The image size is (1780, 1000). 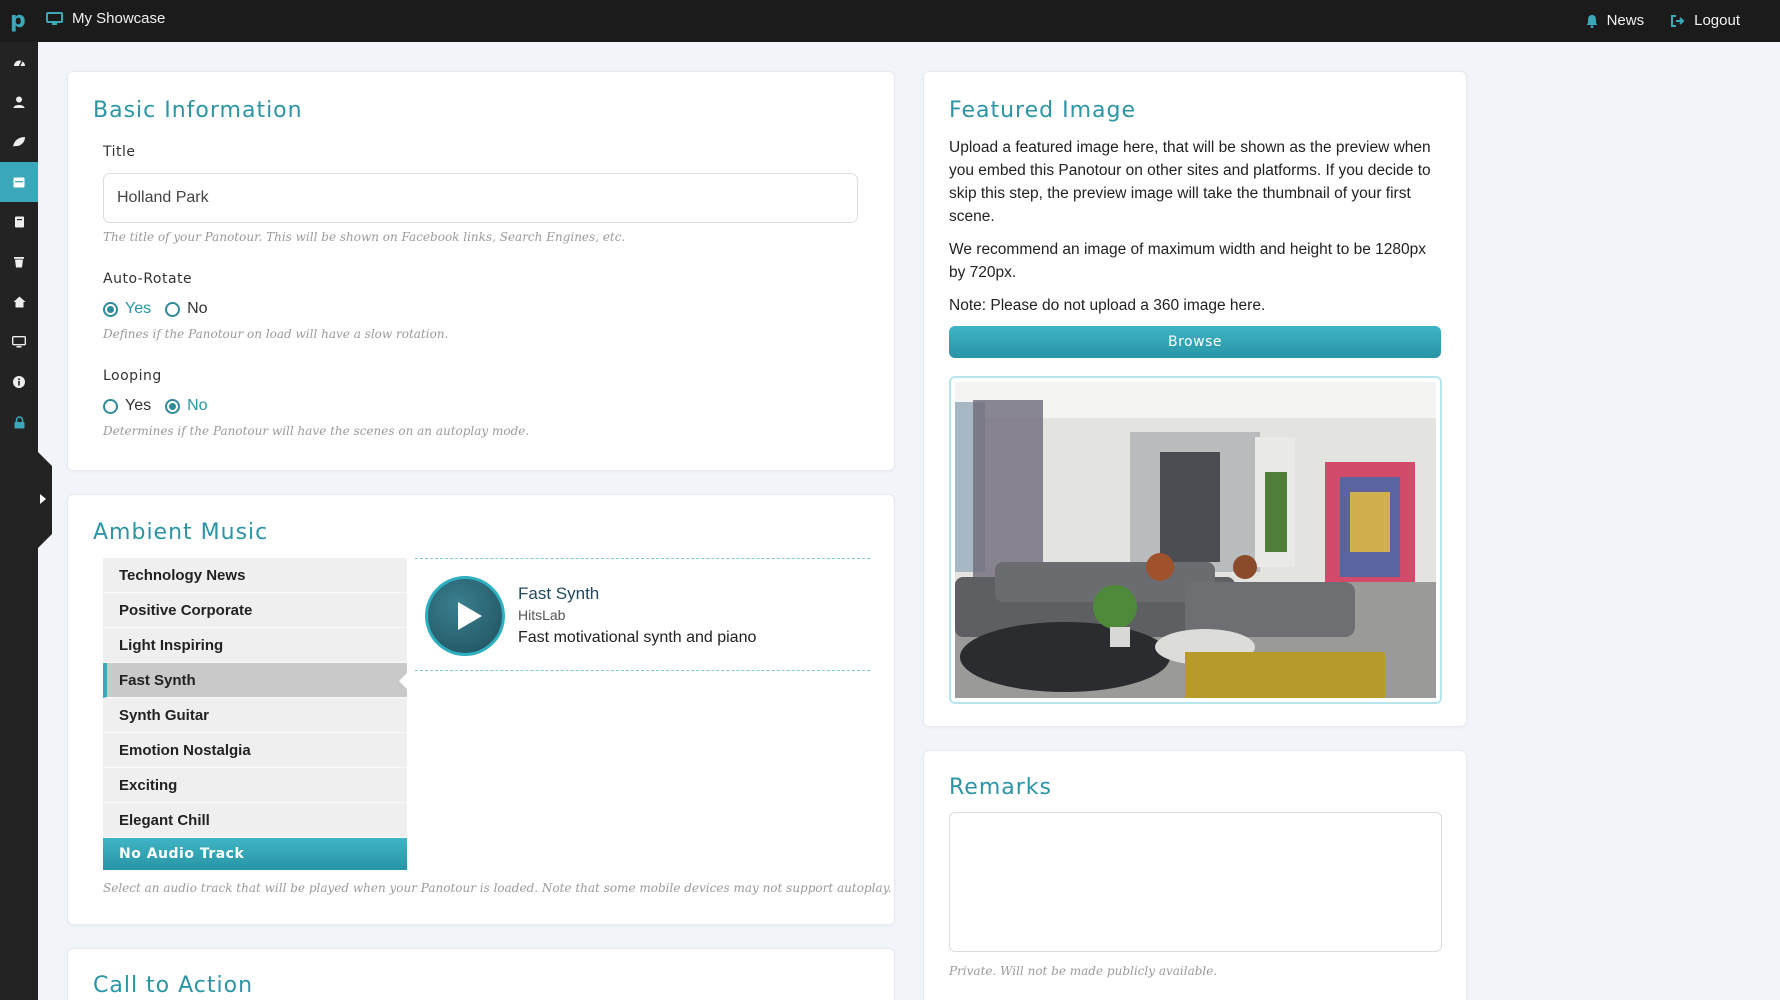 What do you see at coordinates (255, 750) in the screenshot?
I see `track-item: Emotion Nostalgia` at bounding box center [255, 750].